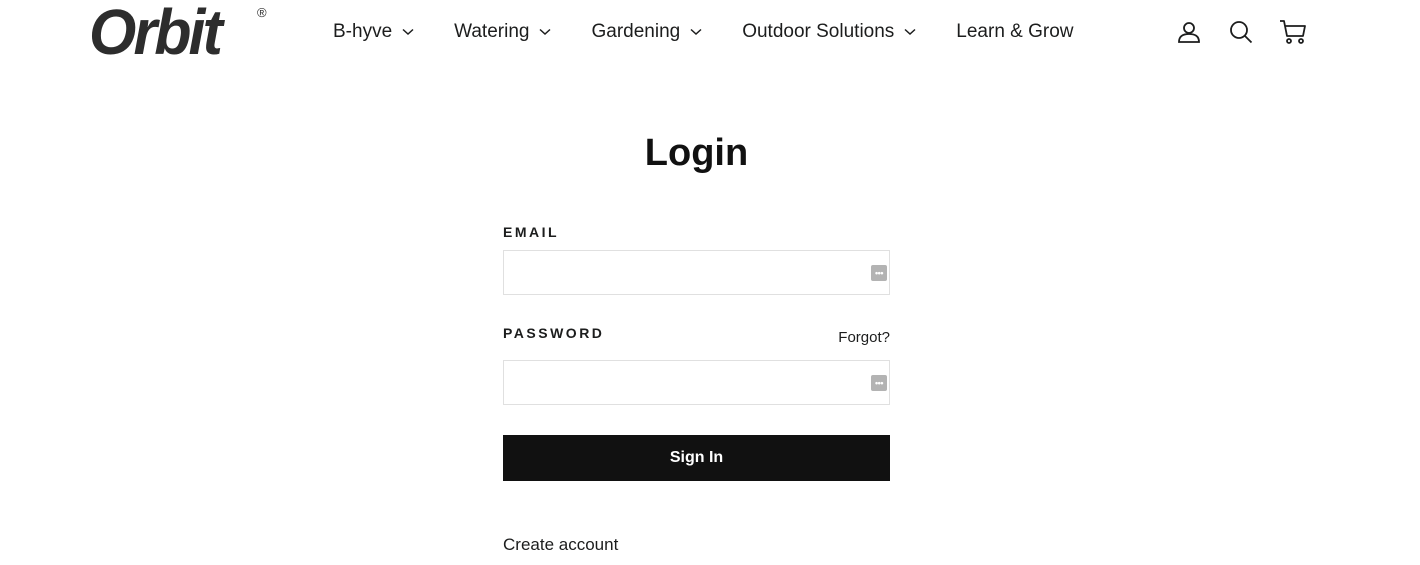 The height and width of the screenshot is (565, 1420). Describe the element at coordinates (531, 232) in the screenshot. I see `email-label: EMAIL` at that location.